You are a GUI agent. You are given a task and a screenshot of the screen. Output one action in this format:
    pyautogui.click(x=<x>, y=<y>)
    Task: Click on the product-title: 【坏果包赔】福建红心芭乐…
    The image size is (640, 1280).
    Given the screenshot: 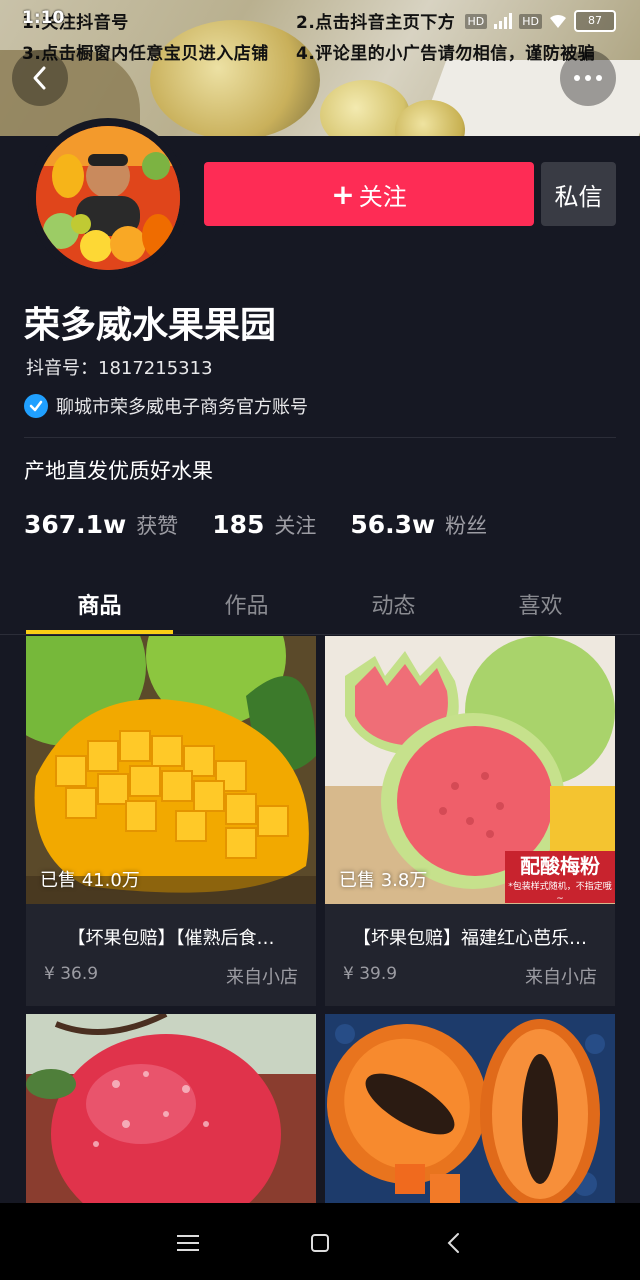 What is the action you would take?
    pyautogui.click(x=470, y=938)
    